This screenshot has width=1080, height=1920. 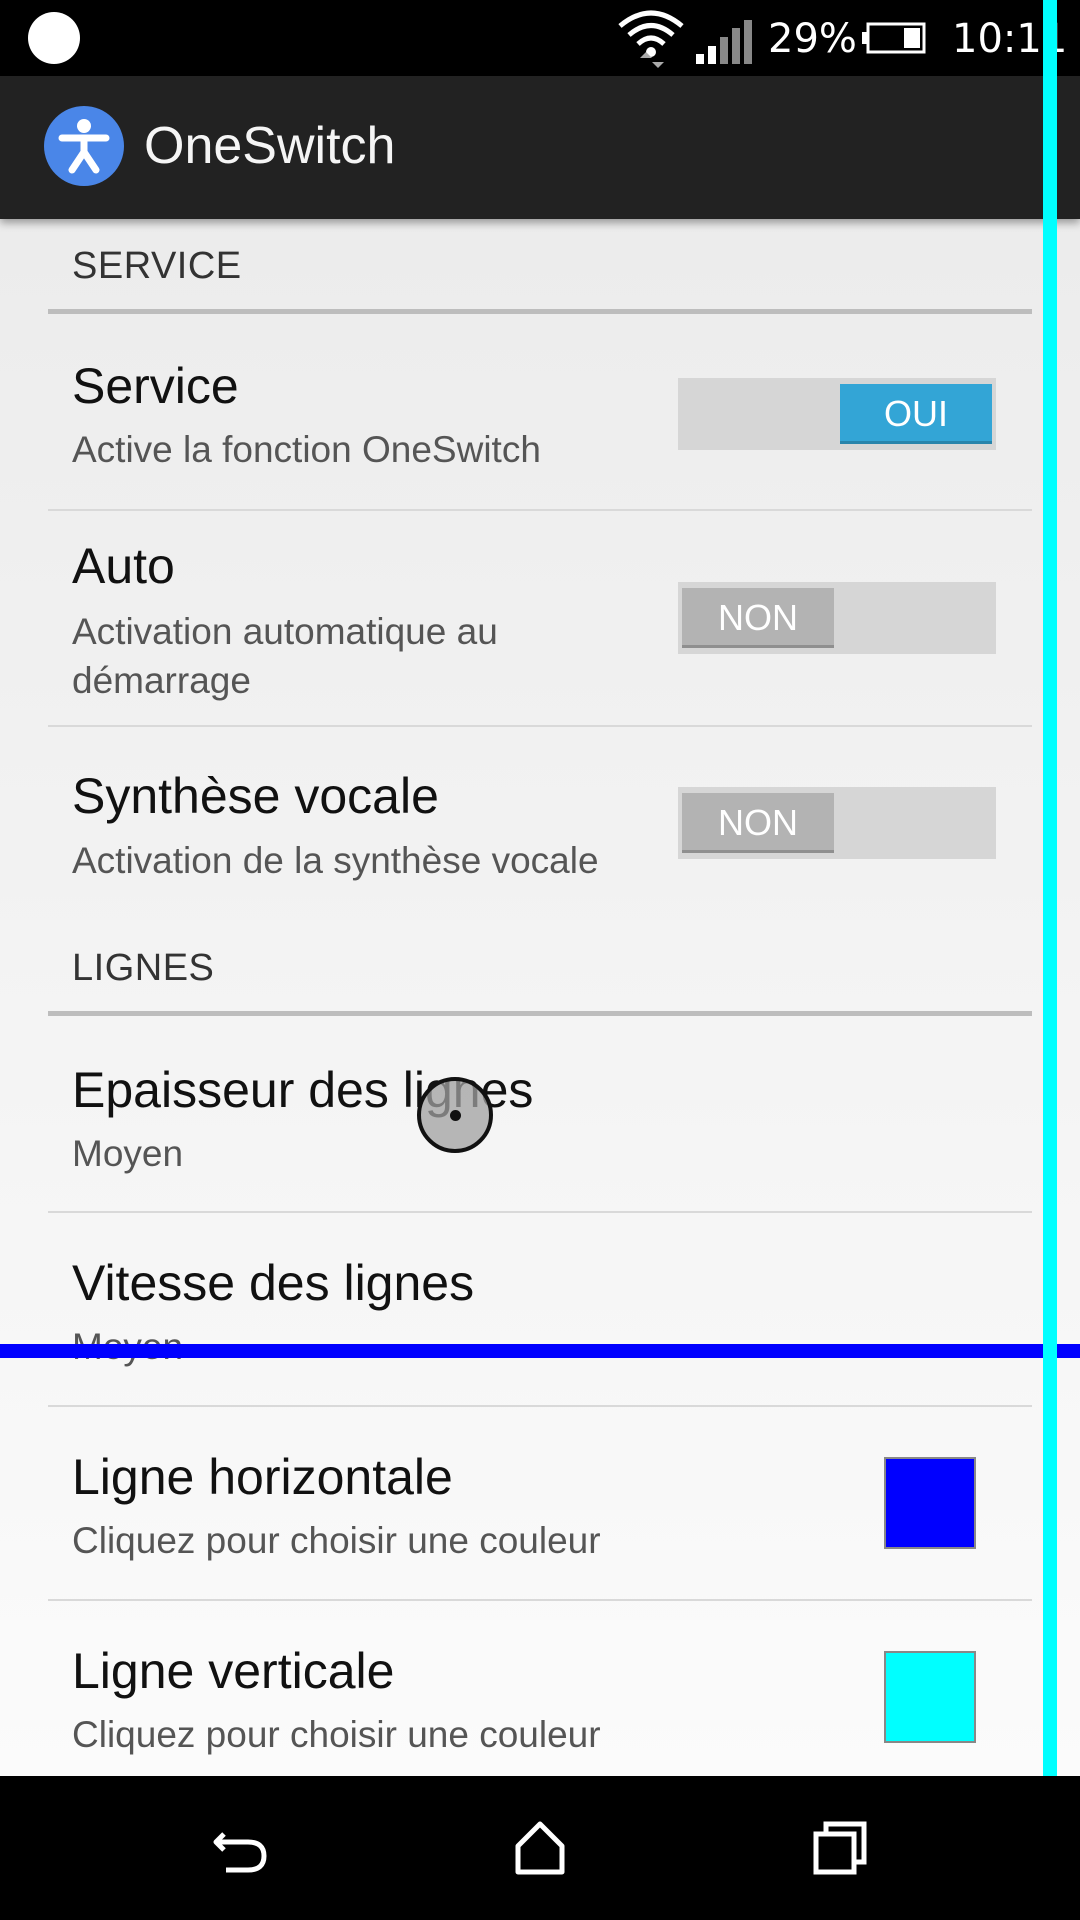 What do you see at coordinates (837, 414) in the screenshot?
I see `service-toggle: OUI` at bounding box center [837, 414].